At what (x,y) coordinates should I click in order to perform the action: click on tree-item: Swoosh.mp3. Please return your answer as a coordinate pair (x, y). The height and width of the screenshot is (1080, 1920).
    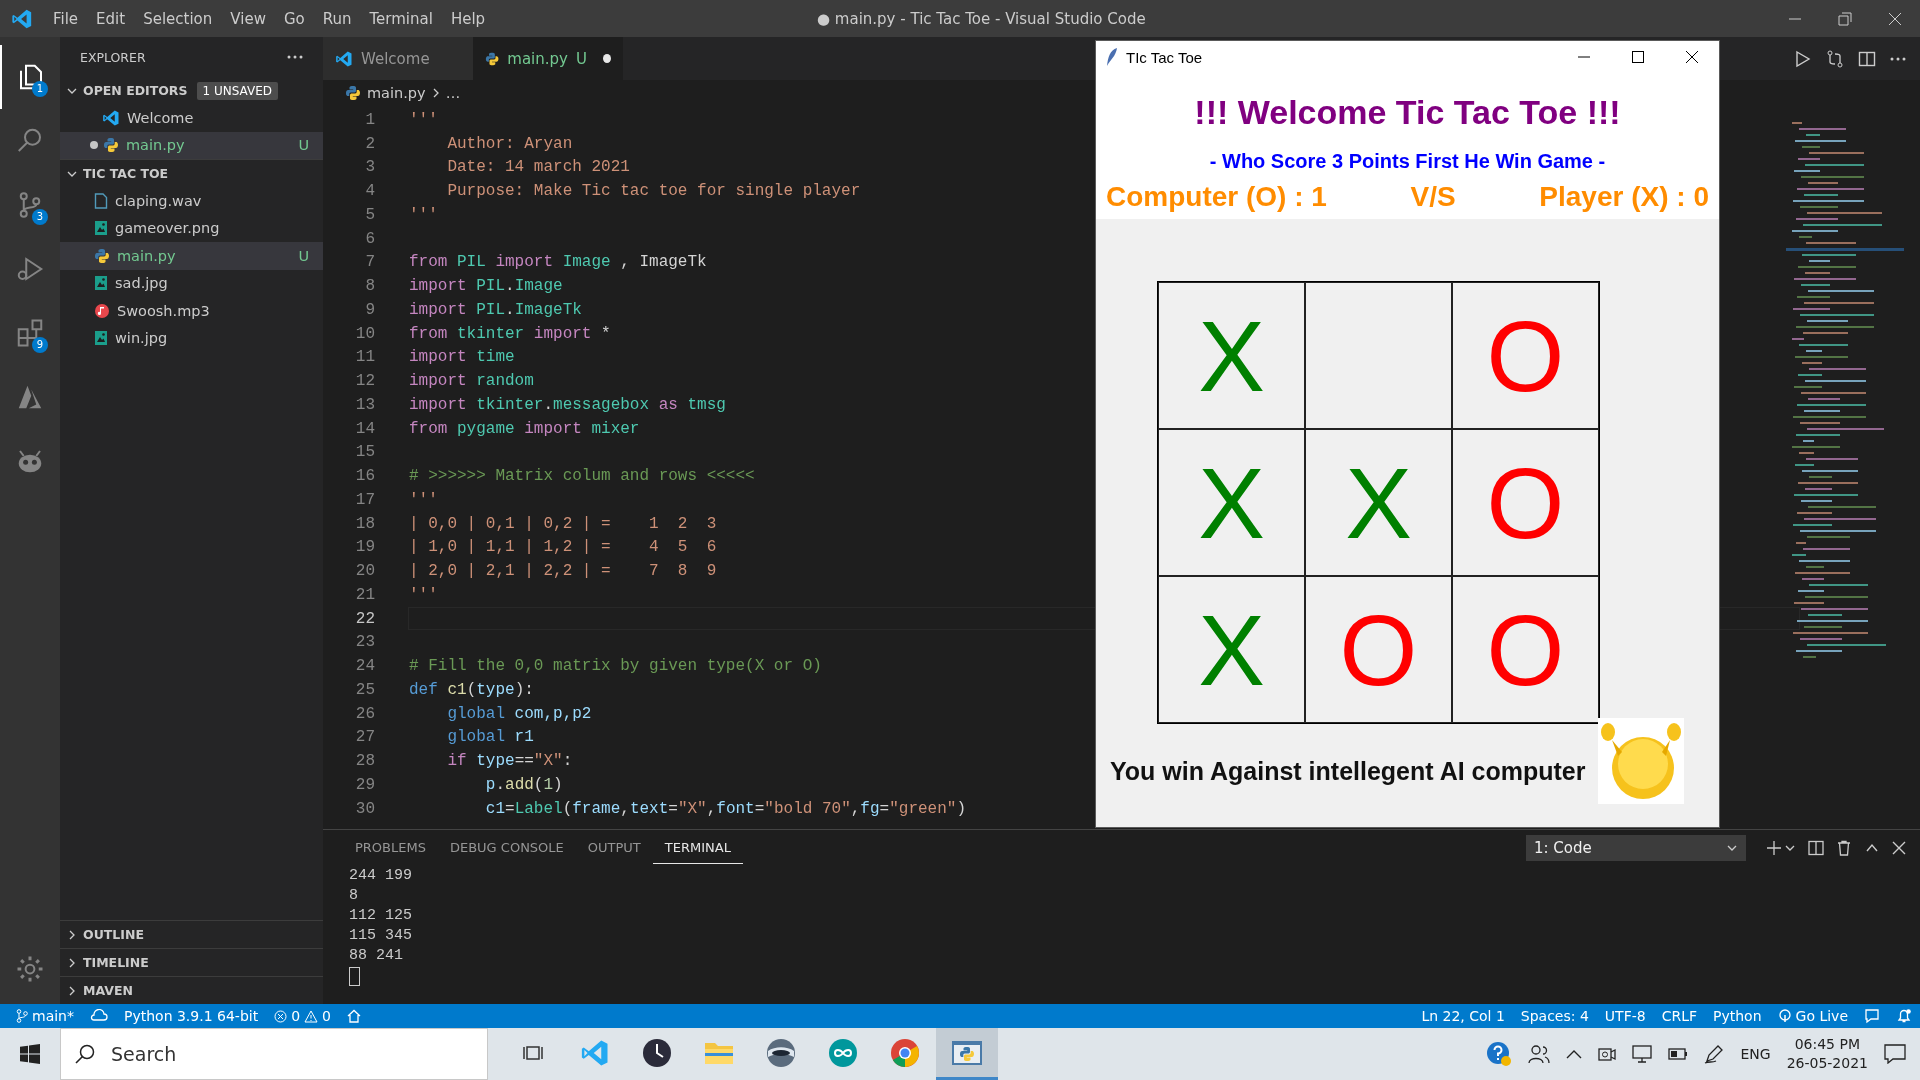
    Looking at the image, I should click on (191, 311).